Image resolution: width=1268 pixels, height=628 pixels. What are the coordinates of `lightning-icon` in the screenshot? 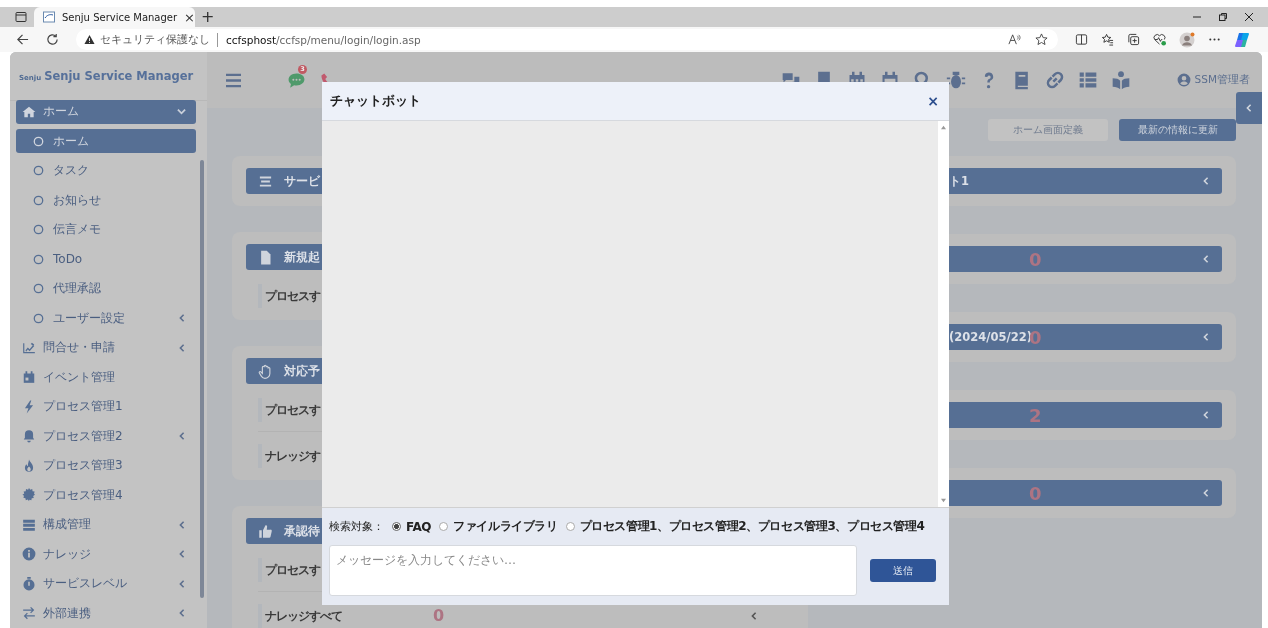 It's located at (29, 406).